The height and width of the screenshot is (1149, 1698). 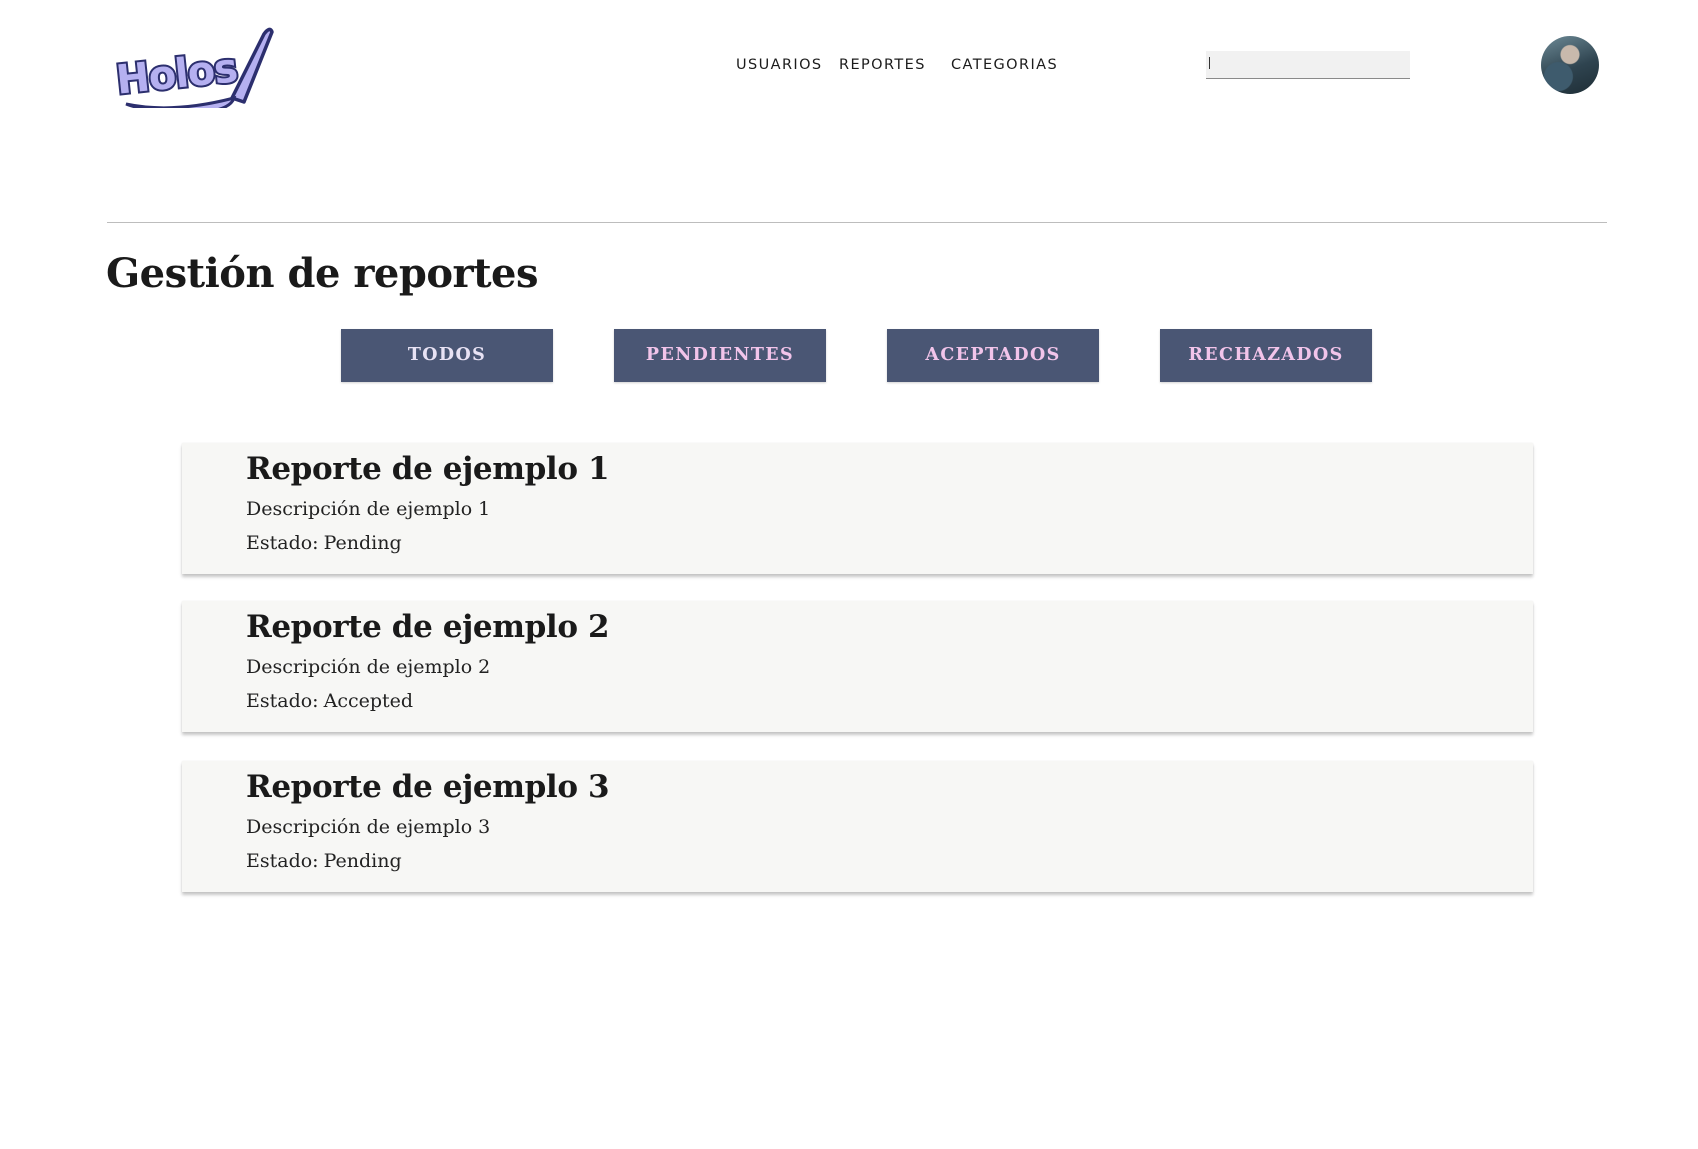 I want to click on header-divider, so click(x=857, y=222).